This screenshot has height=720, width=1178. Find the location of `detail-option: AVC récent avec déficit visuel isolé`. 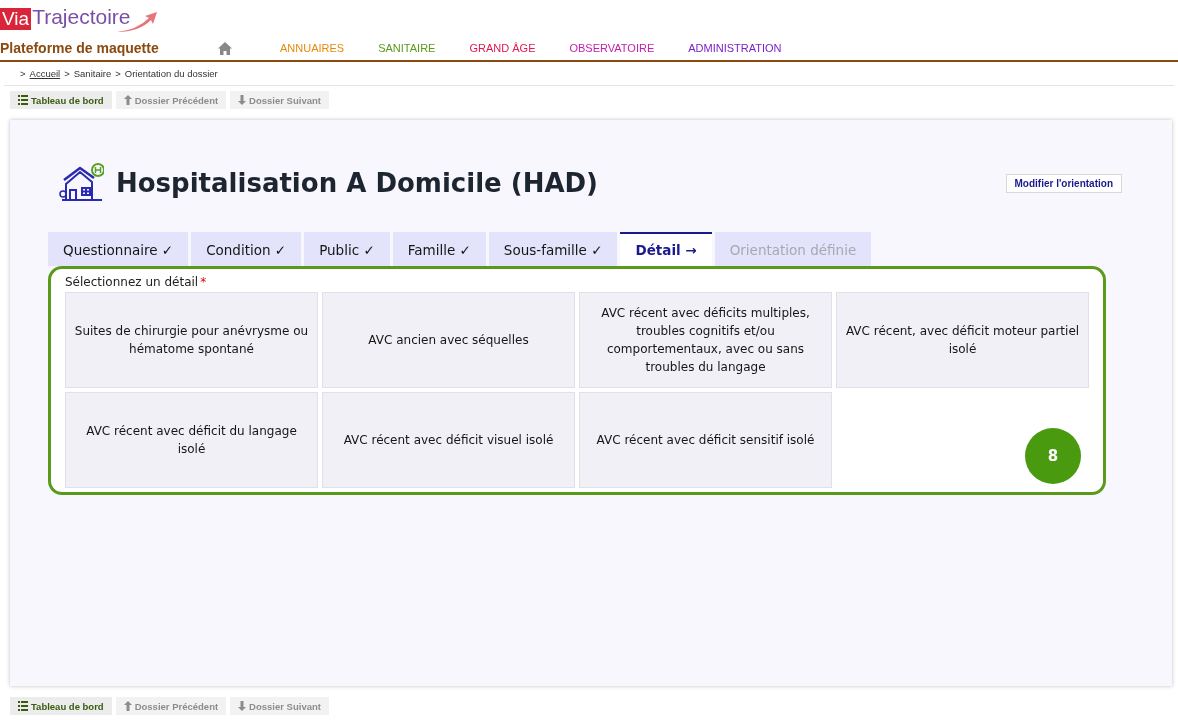

detail-option: AVC récent avec déficit visuel isolé is located at coordinates (448, 440).